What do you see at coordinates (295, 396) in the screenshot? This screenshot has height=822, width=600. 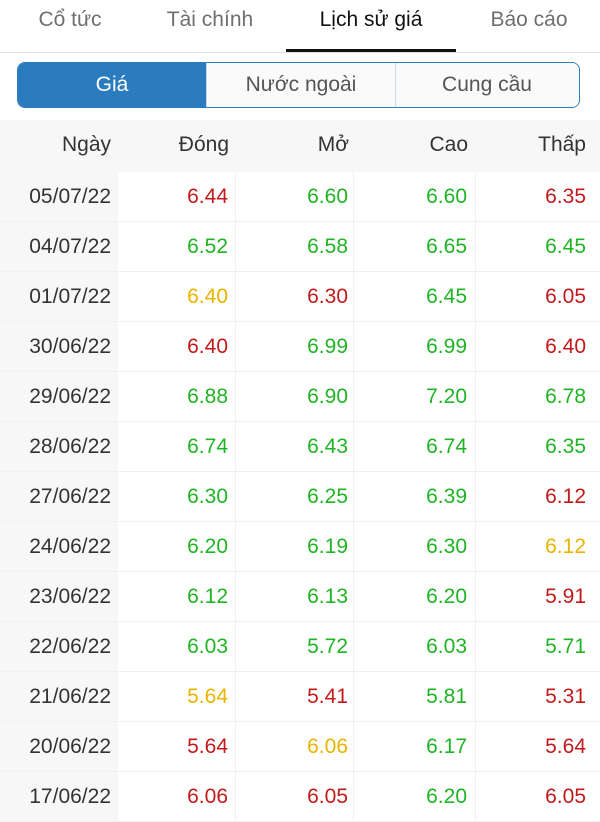 I see `cell-open: 6.90` at bounding box center [295, 396].